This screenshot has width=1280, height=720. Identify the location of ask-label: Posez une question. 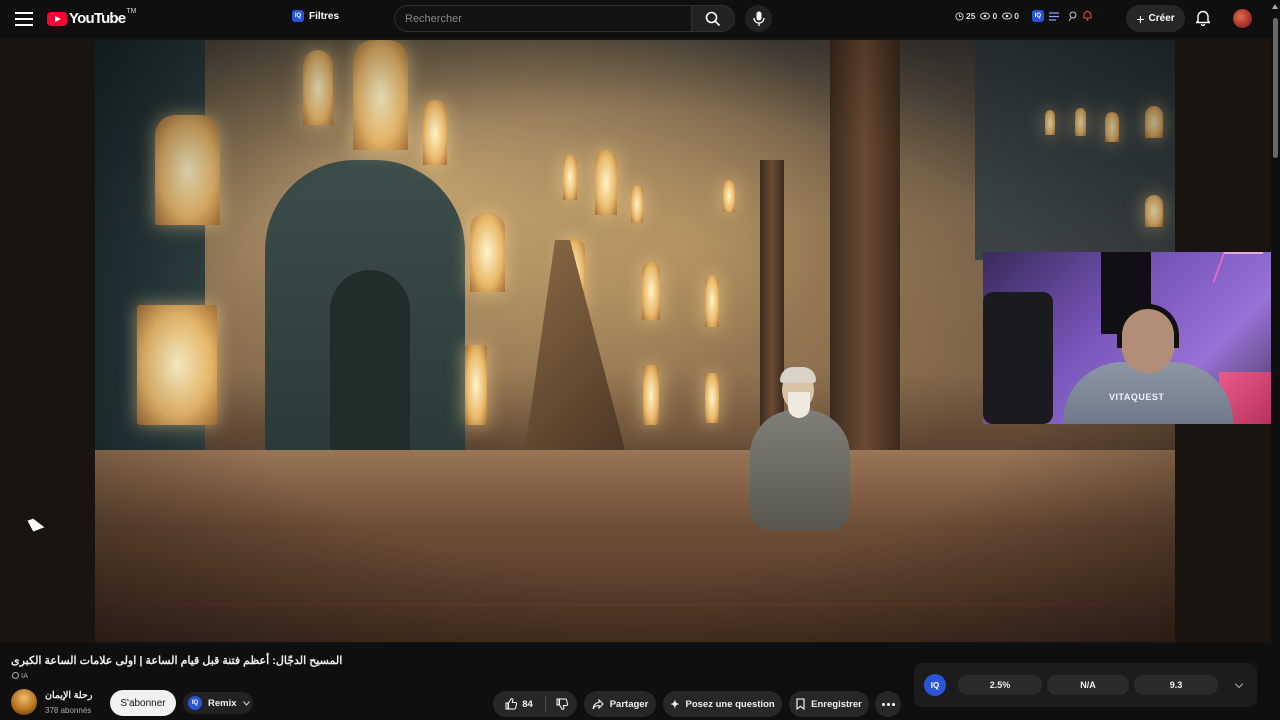
(730, 704).